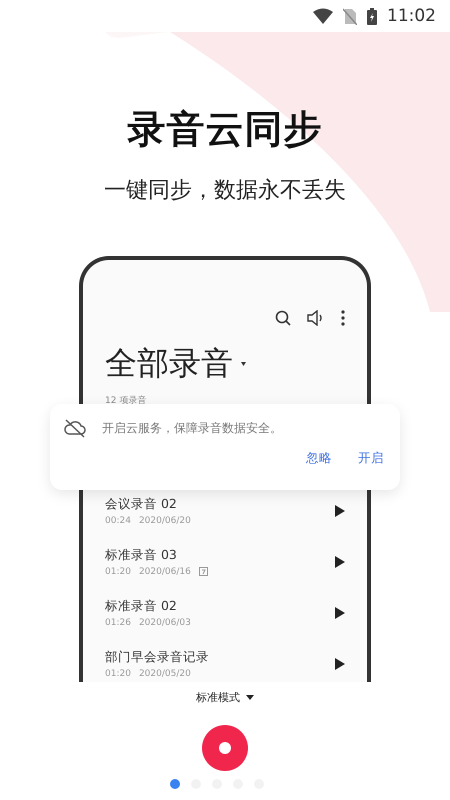  I want to click on recording-count: 12 项录音, so click(126, 400).